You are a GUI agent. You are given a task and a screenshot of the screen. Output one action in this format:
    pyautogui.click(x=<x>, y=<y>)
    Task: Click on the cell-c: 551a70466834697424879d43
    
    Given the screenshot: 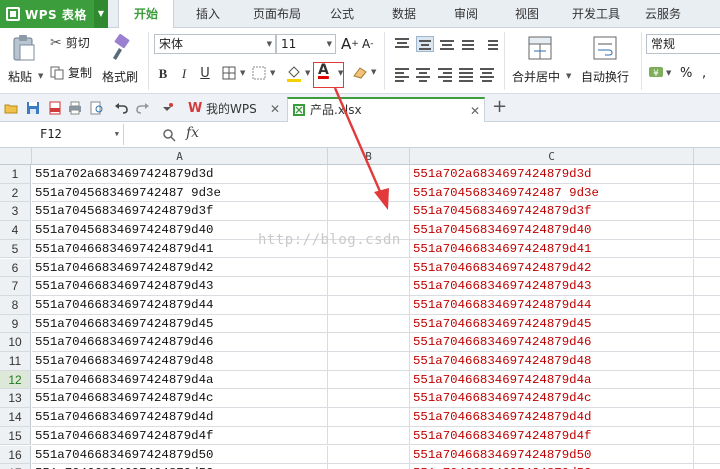 What is the action you would take?
    pyautogui.click(x=552, y=286)
    